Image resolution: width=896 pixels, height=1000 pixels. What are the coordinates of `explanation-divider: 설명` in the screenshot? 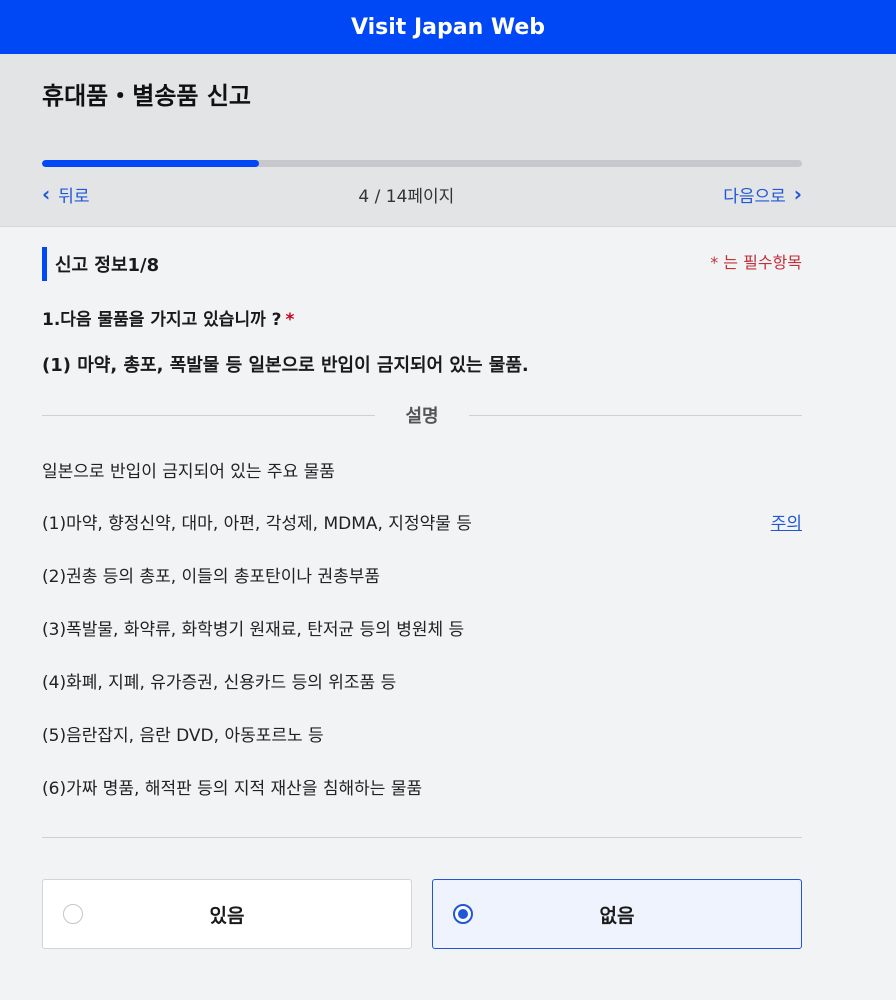 It's located at (422, 415).